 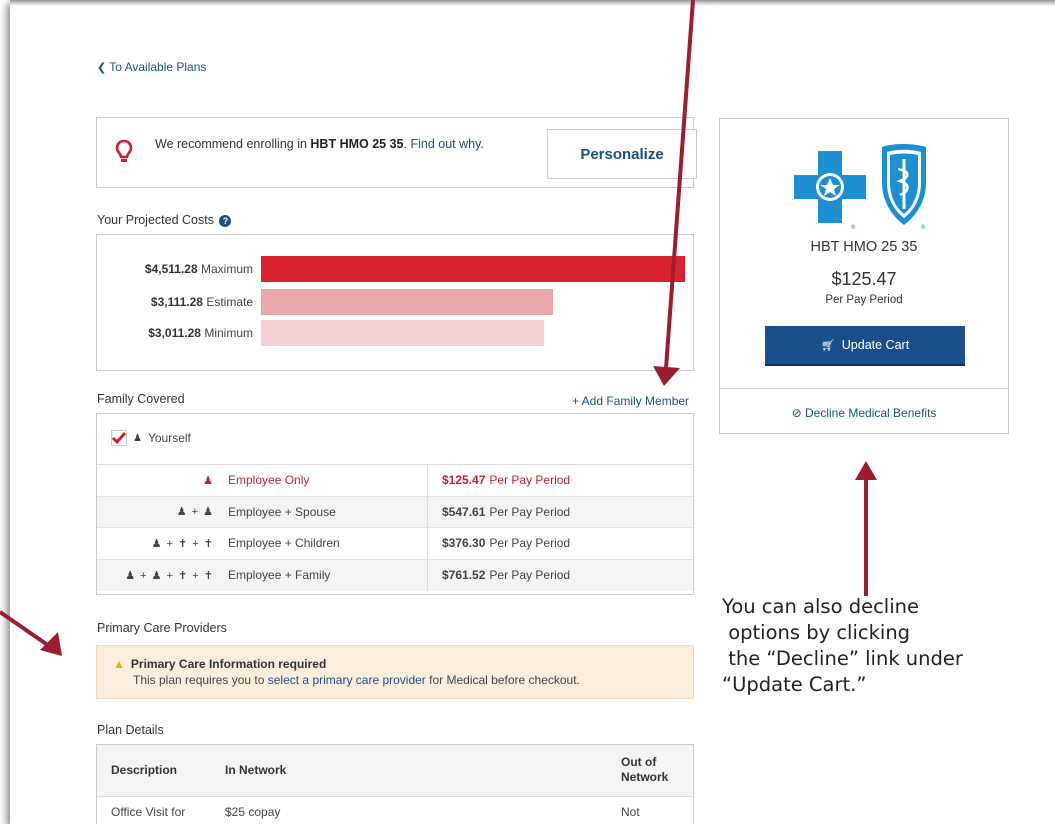 I want to click on warning-title-text: Primary Care Information required, so click(x=228, y=664).